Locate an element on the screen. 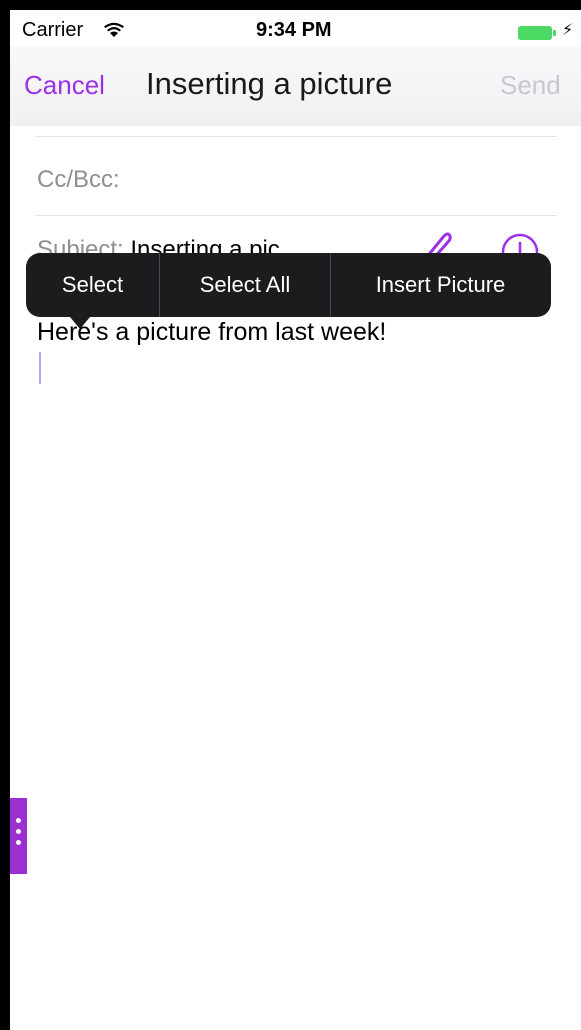 This screenshot has height=1030, width=581. page-title: Inserting a picture is located at coordinates (269, 83).